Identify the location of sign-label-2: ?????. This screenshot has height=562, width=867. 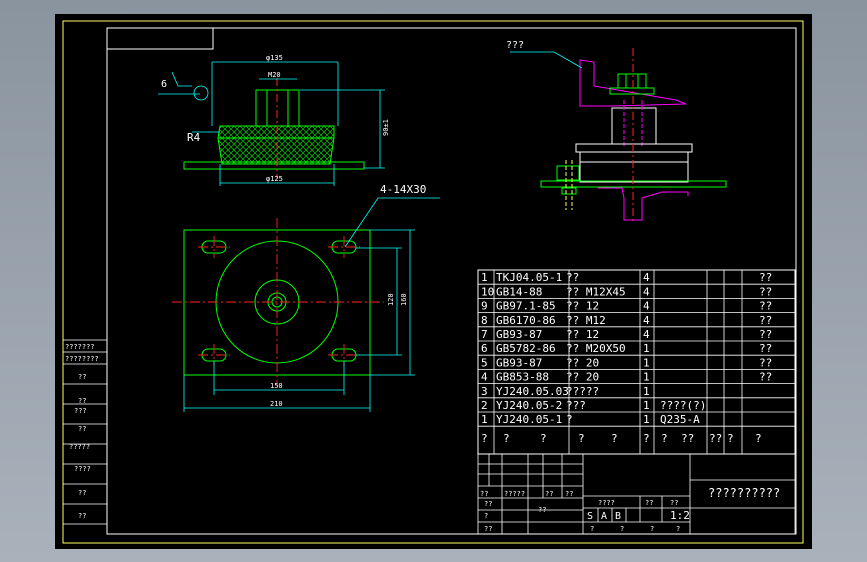
(514, 494).